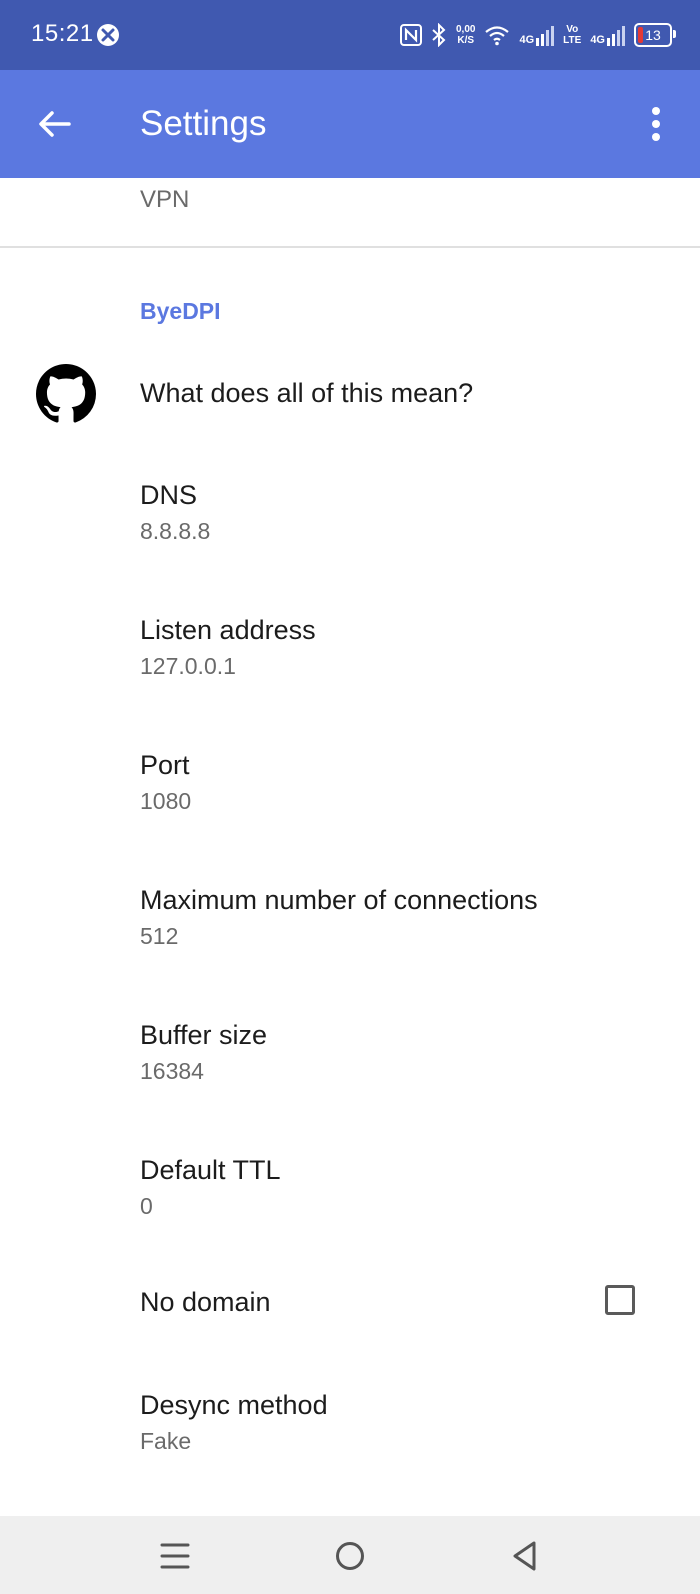 The width and height of the screenshot is (700, 1594). I want to click on volte-badge: Vo LTE, so click(572, 35).